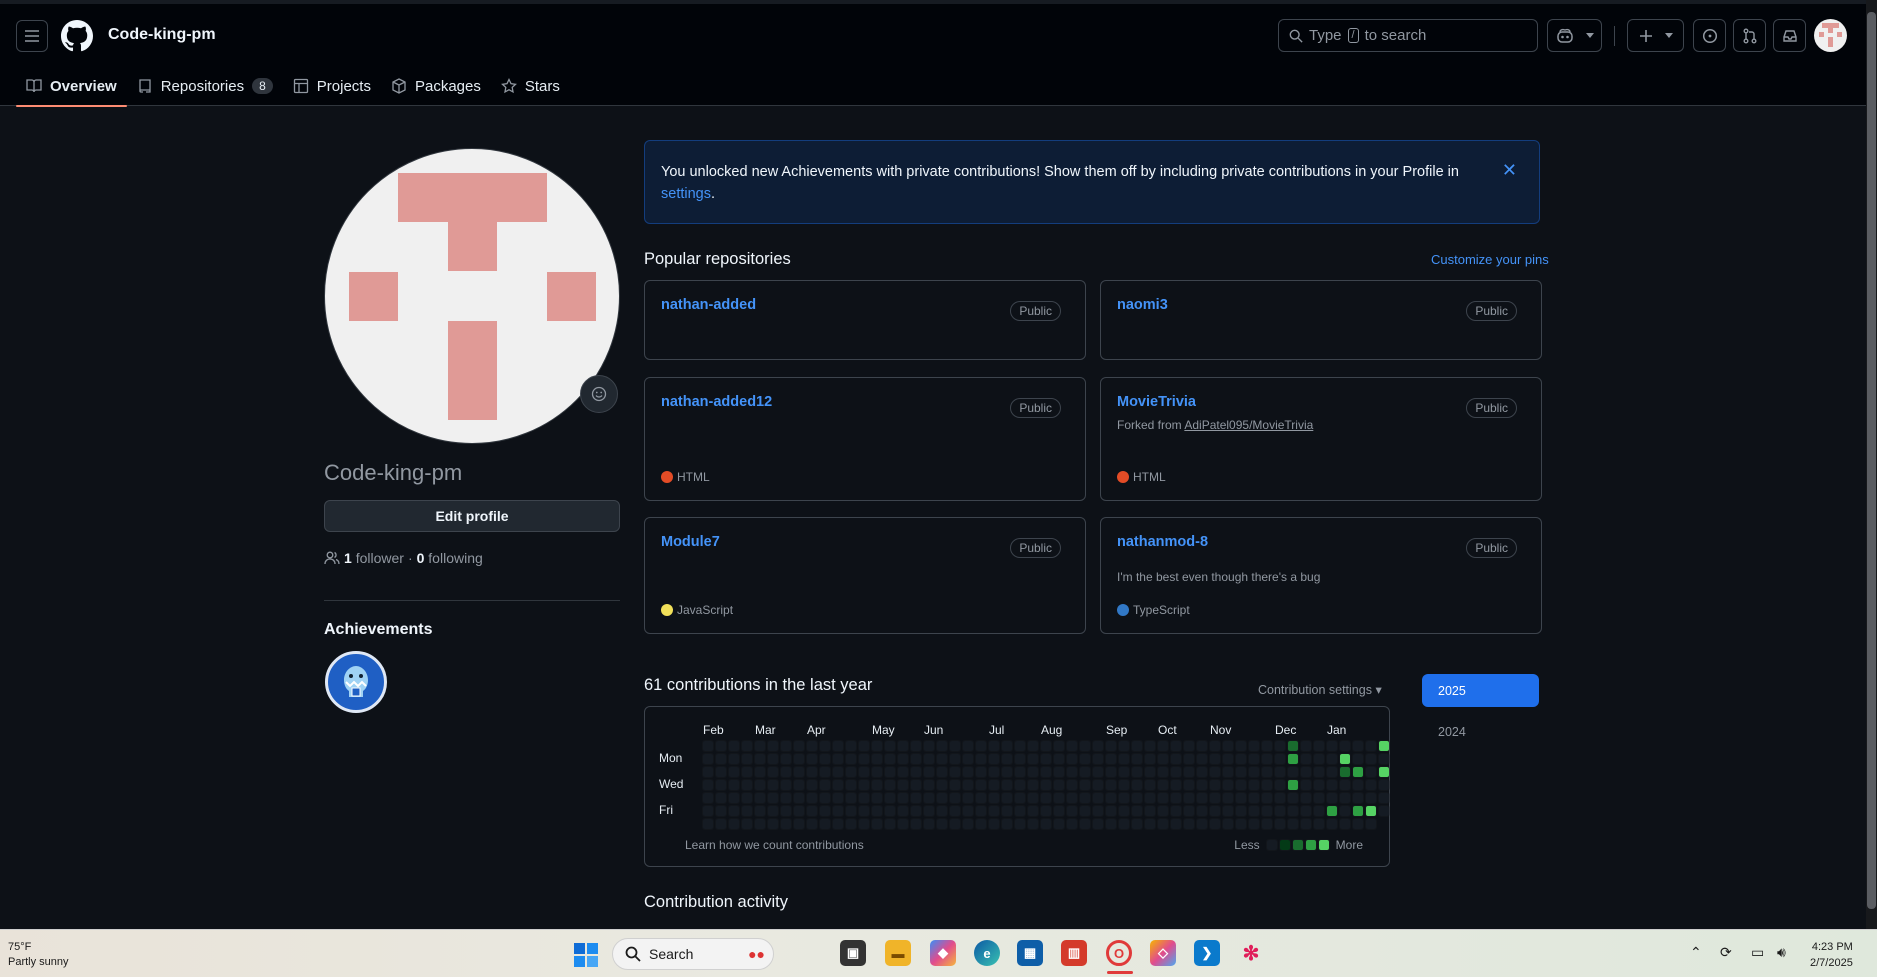 The width and height of the screenshot is (1877, 977). I want to click on menu-icon, so click(32, 36).